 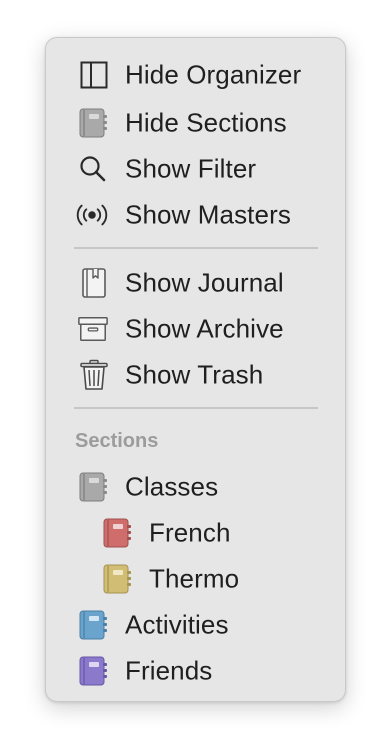 I want to click on section-item-label: Friends, so click(x=169, y=670).